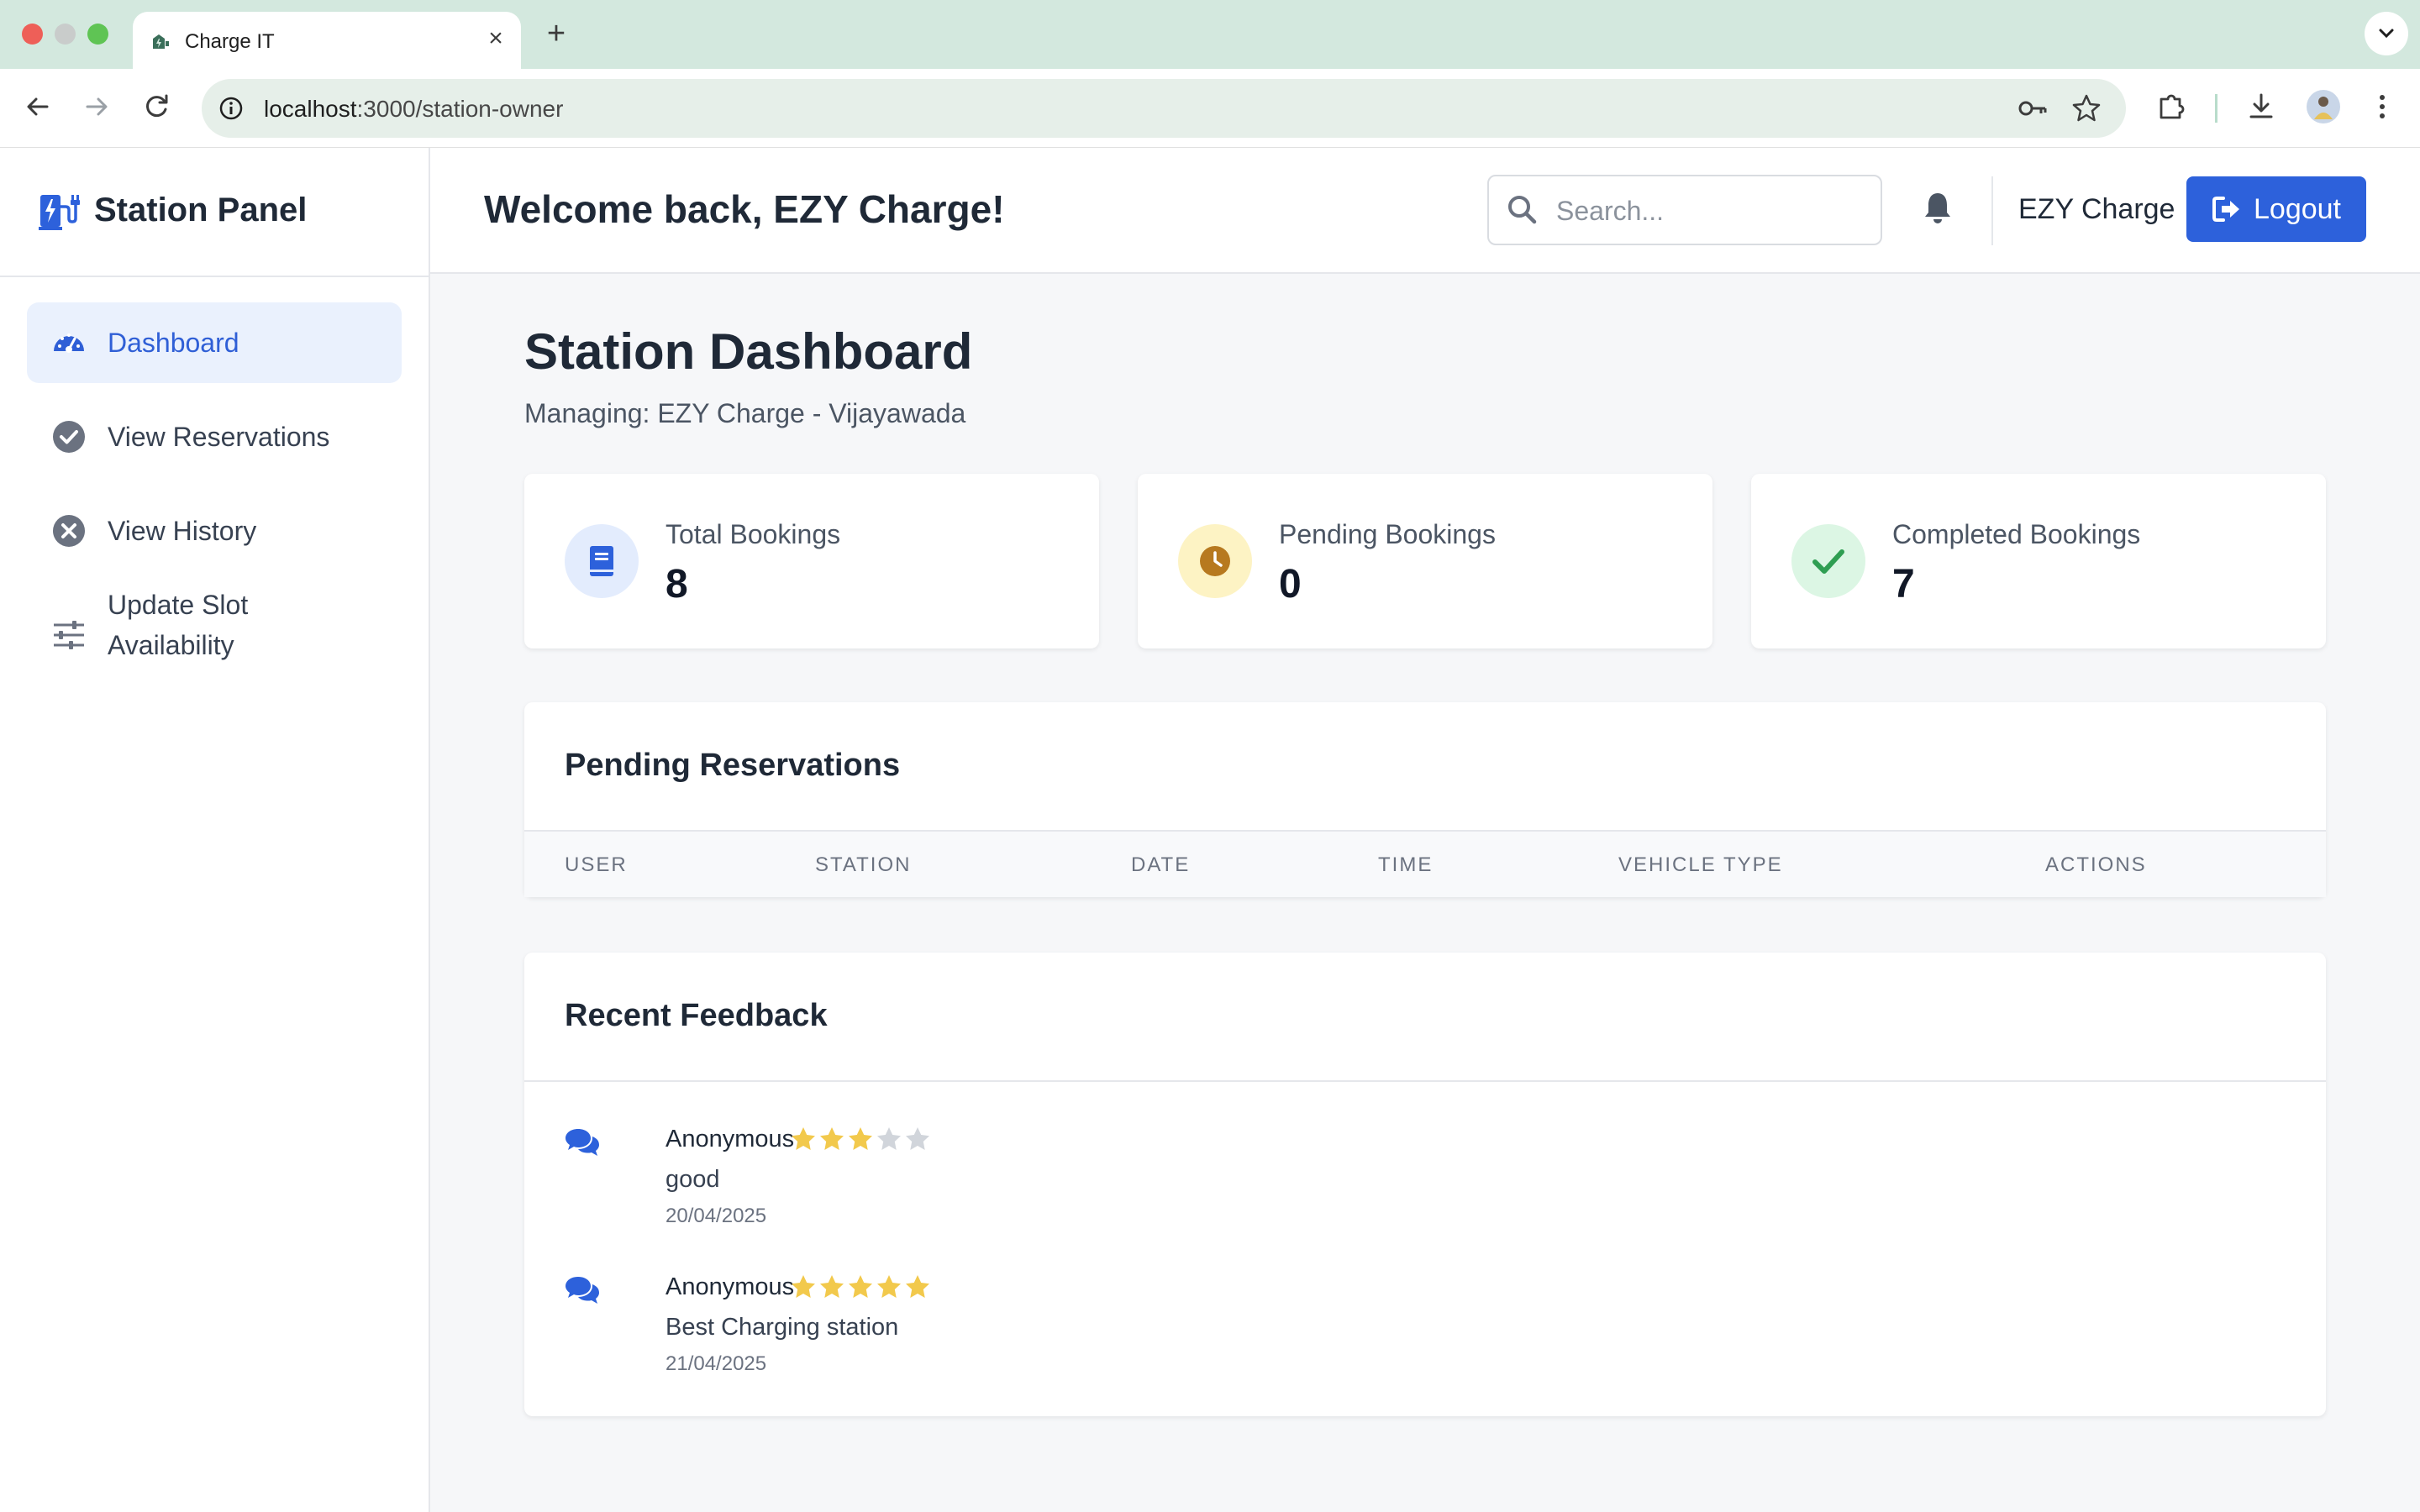  Describe the element at coordinates (69, 531) in the screenshot. I see `x-circle-icon` at that location.